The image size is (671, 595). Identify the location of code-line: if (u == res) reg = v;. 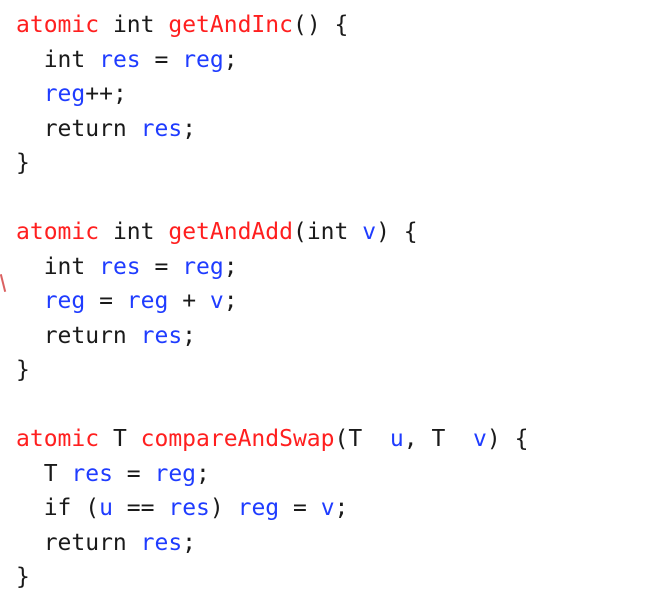
(341, 508).